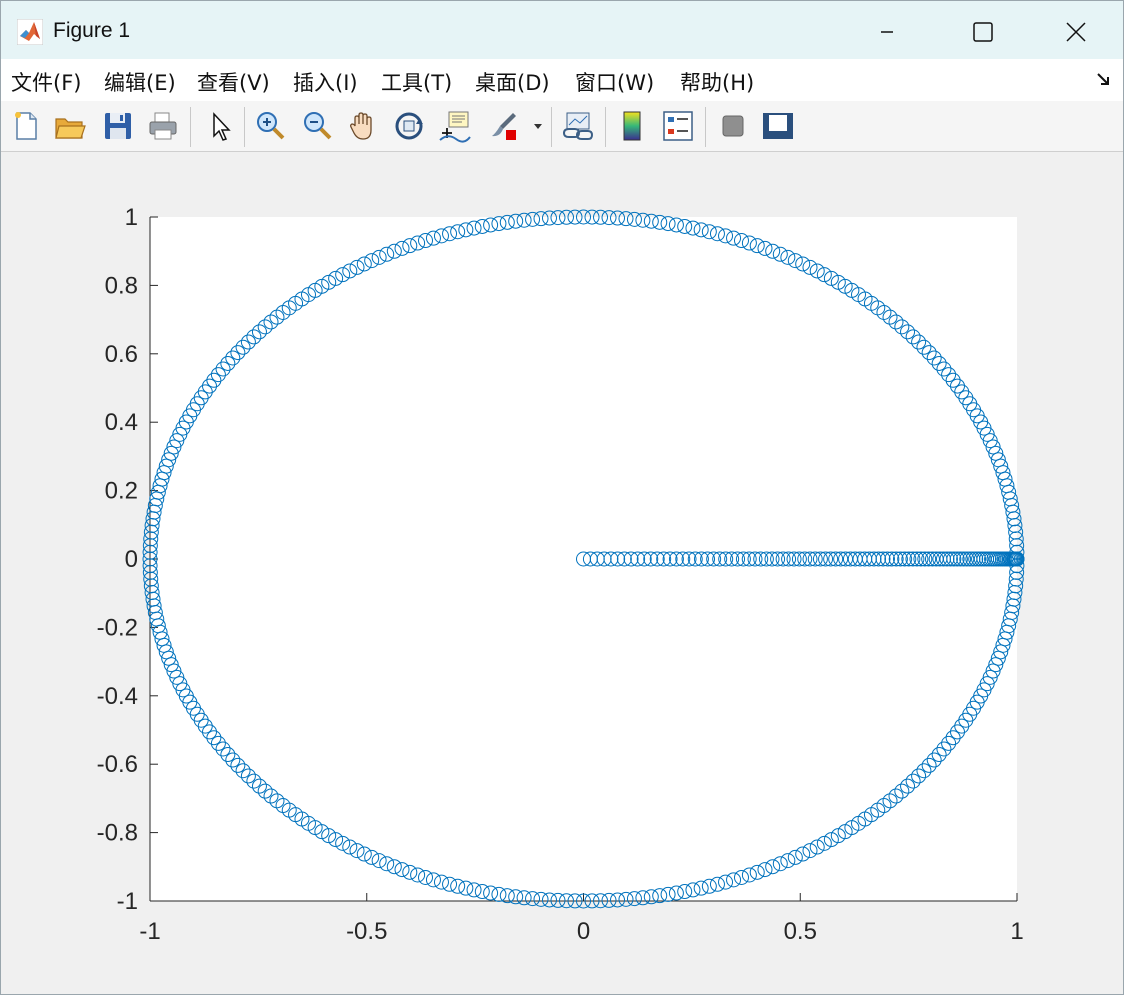  Describe the element at coordinates (409, 126) in the screenshot. I see `rotate-3d-icon` at that location.